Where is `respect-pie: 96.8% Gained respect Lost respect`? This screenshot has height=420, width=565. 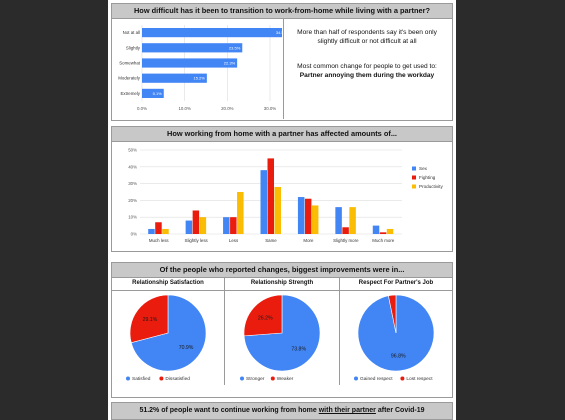 respect-pie: 96.8% Gained respect Lost respect is located at coordinates (394, 338).